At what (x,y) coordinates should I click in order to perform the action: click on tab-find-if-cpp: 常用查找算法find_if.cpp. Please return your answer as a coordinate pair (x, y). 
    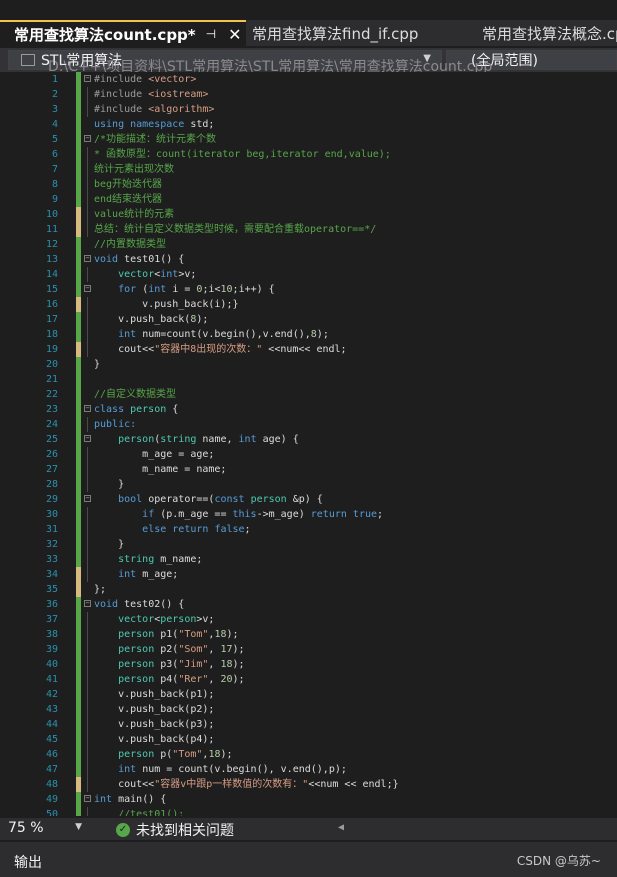
    Looking at the image, I should click on (335, 33).